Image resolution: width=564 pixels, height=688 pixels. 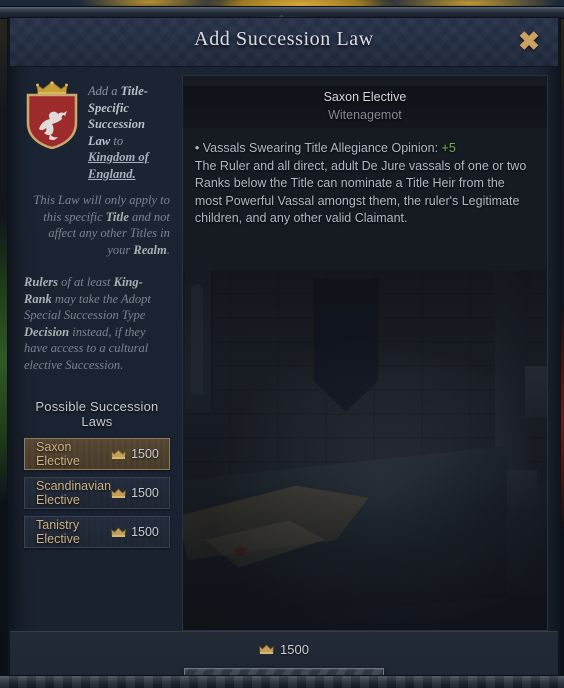 I want to click on coat-of-arms-icon, so click(x=52, y=115).